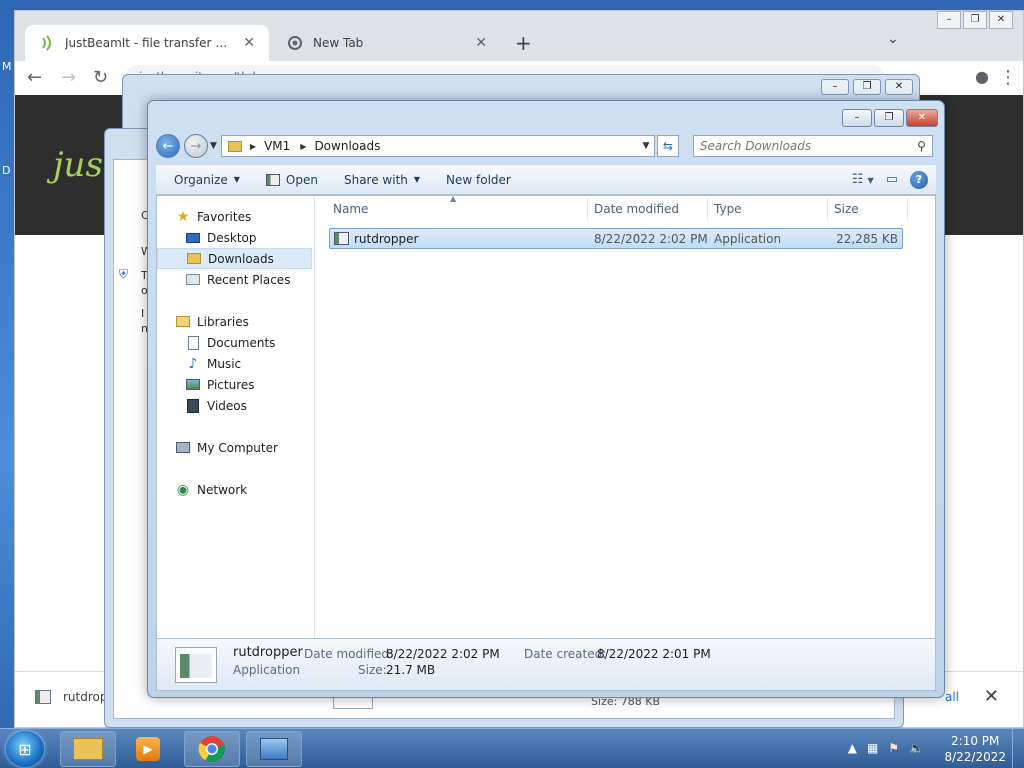 The height and width of the screenshot is (768, 1024). I want to click on open-button: Open, so click(292, 180).